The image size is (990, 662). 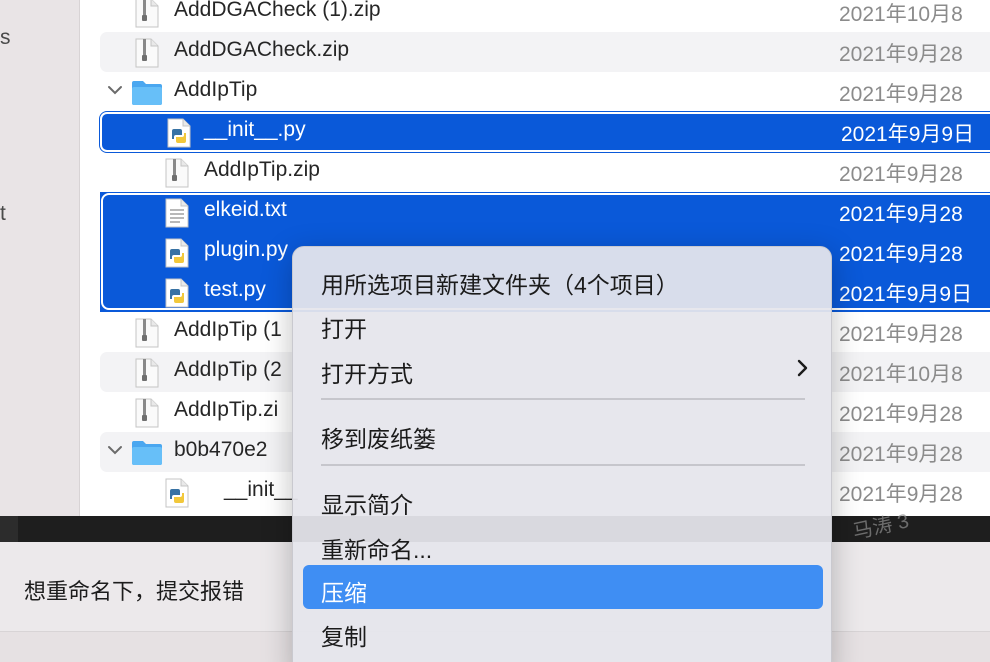 What do you see at coordinates (246, 249) in the screenshot?
I see `file-name: plugin.py` at bounding box center [246, 249].